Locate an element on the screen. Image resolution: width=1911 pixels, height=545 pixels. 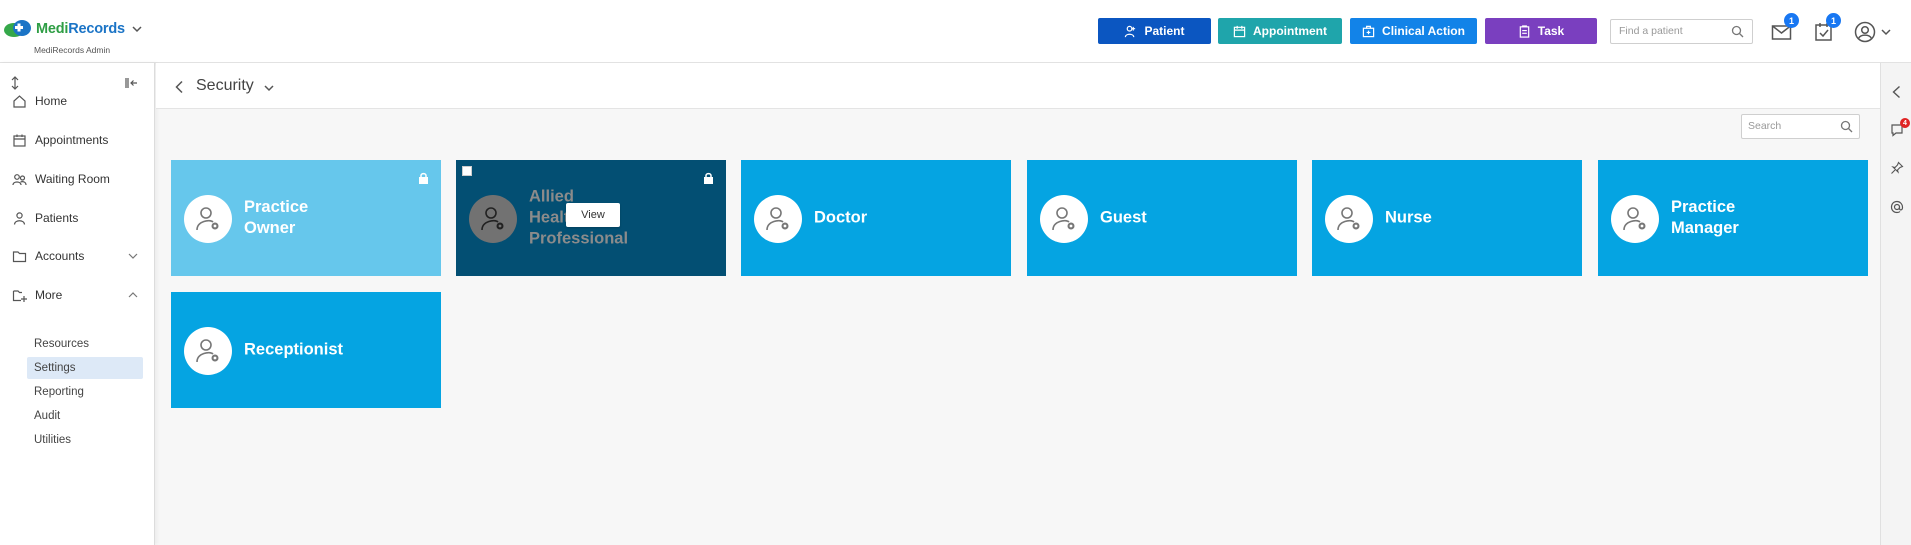
at-sign-icon is located at coordinates (1897, 207).